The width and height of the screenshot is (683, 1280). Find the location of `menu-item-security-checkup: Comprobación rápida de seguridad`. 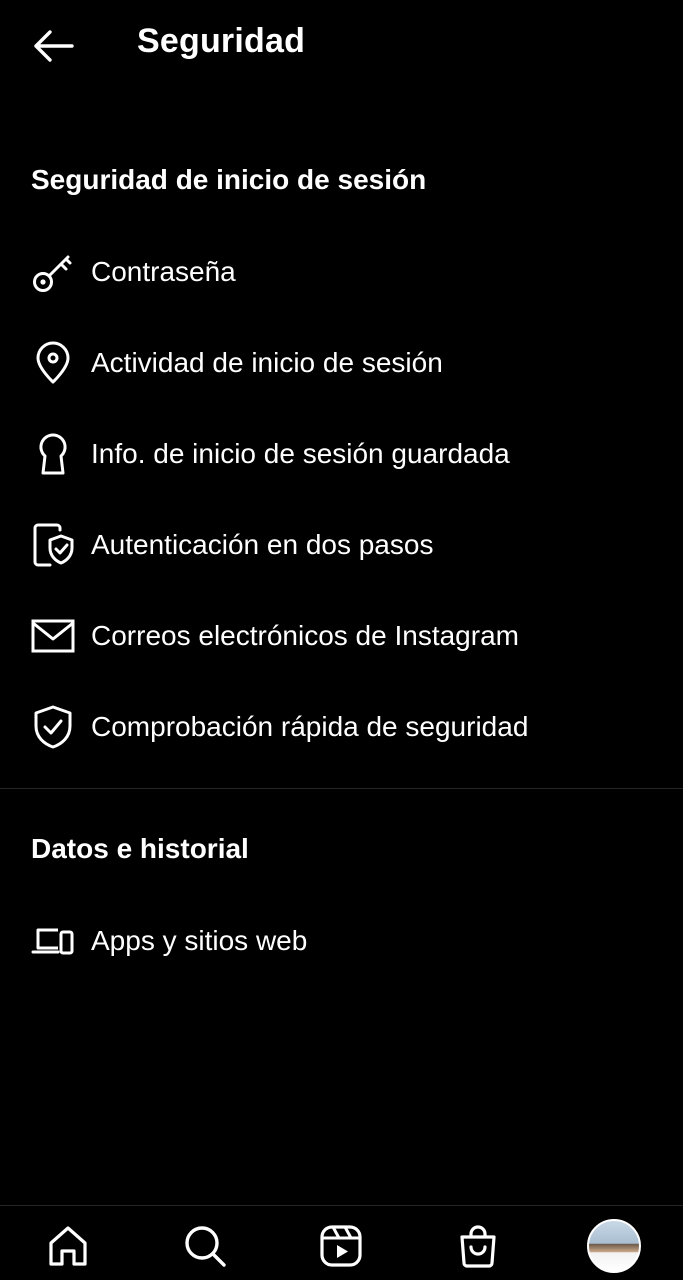

menu-item-security-checkup: Comprobación rápida de seguridad is located at coordinates (341, 727).